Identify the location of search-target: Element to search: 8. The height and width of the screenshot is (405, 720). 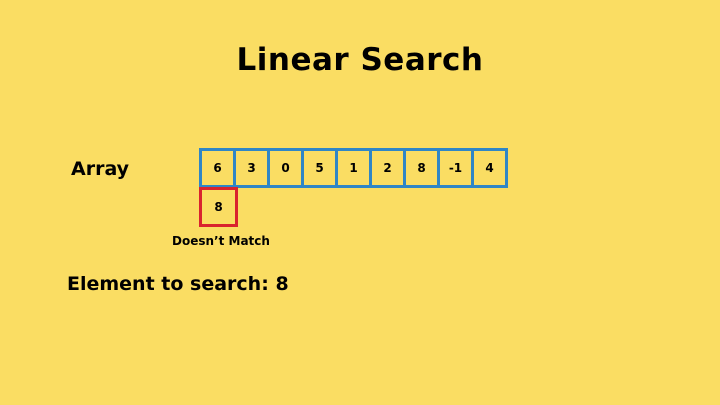
(178, 284).